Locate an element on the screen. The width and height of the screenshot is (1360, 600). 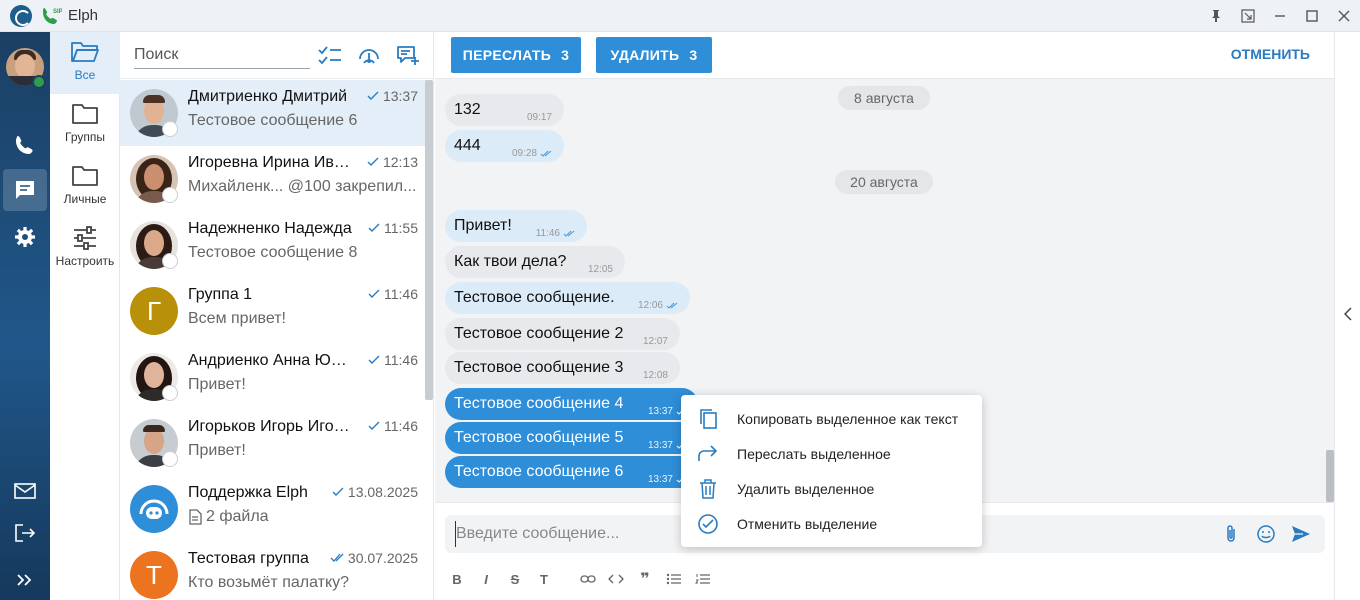
messages-scrollbar is located at coordinates (1330, 476).